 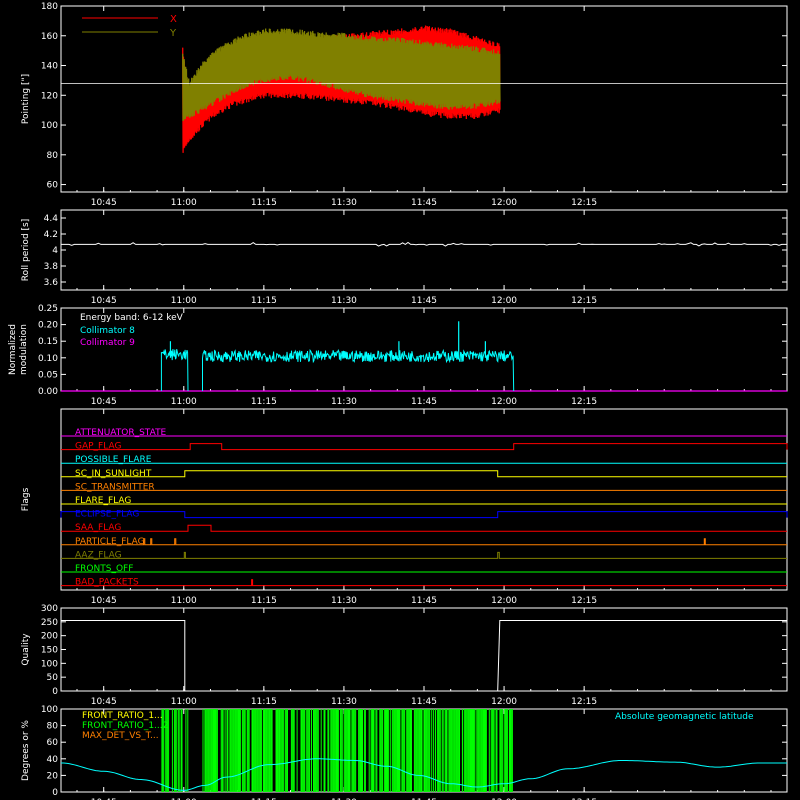 I want to click on y-tick-label: 60, so click(x=53, y=186).